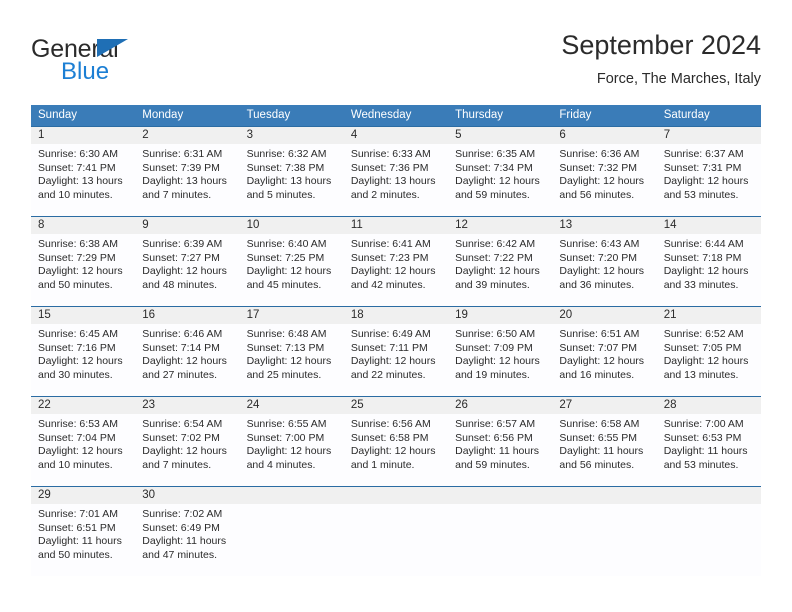 Image resolution: width=792 pixels, height=612 pixels. I want to click on sunset-text: Sunset: 7:22 PM, so click(494, 257).